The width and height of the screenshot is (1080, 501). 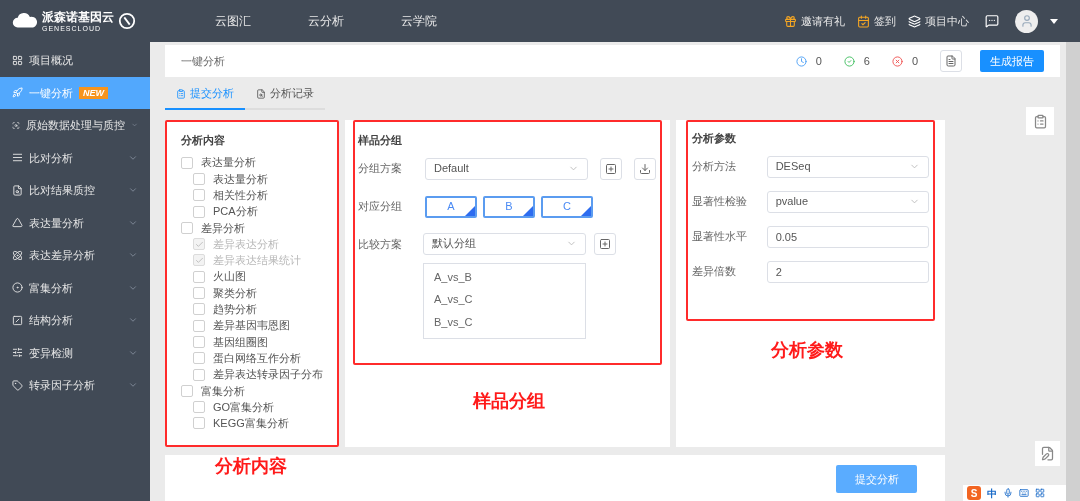 I want to click on download-icon, so click(x=645, y=168).